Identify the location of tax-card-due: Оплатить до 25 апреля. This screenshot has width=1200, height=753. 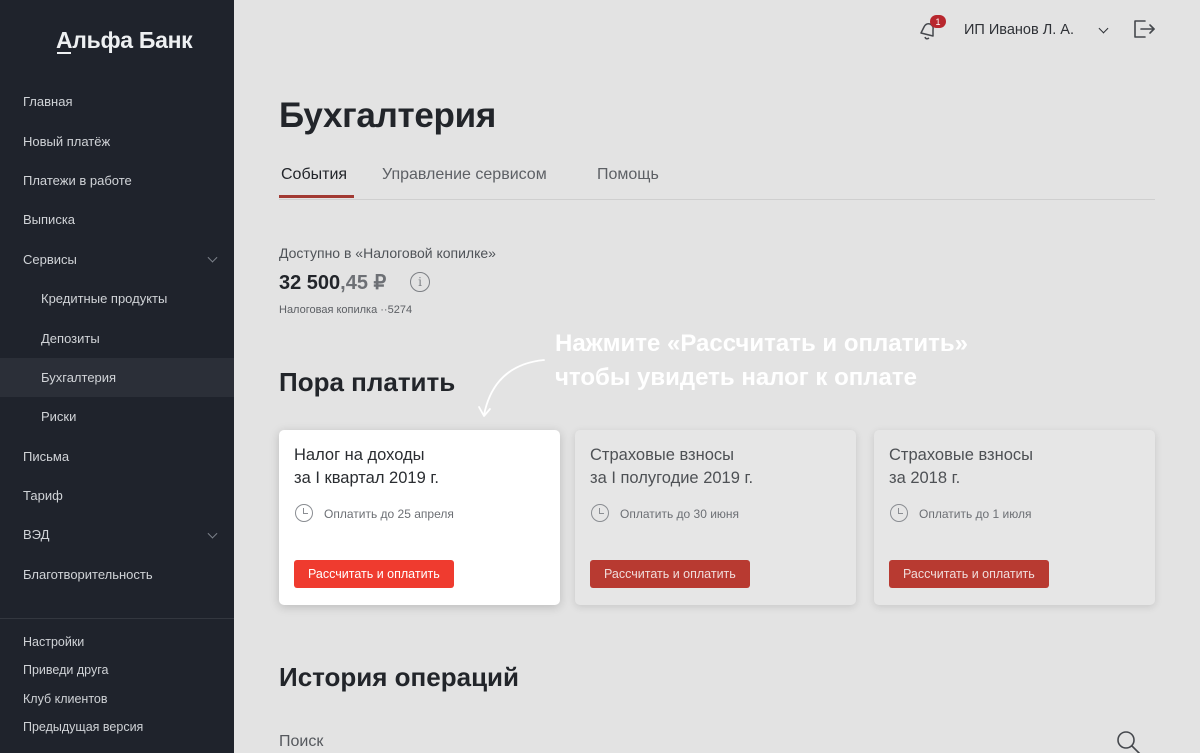
(389, 514).